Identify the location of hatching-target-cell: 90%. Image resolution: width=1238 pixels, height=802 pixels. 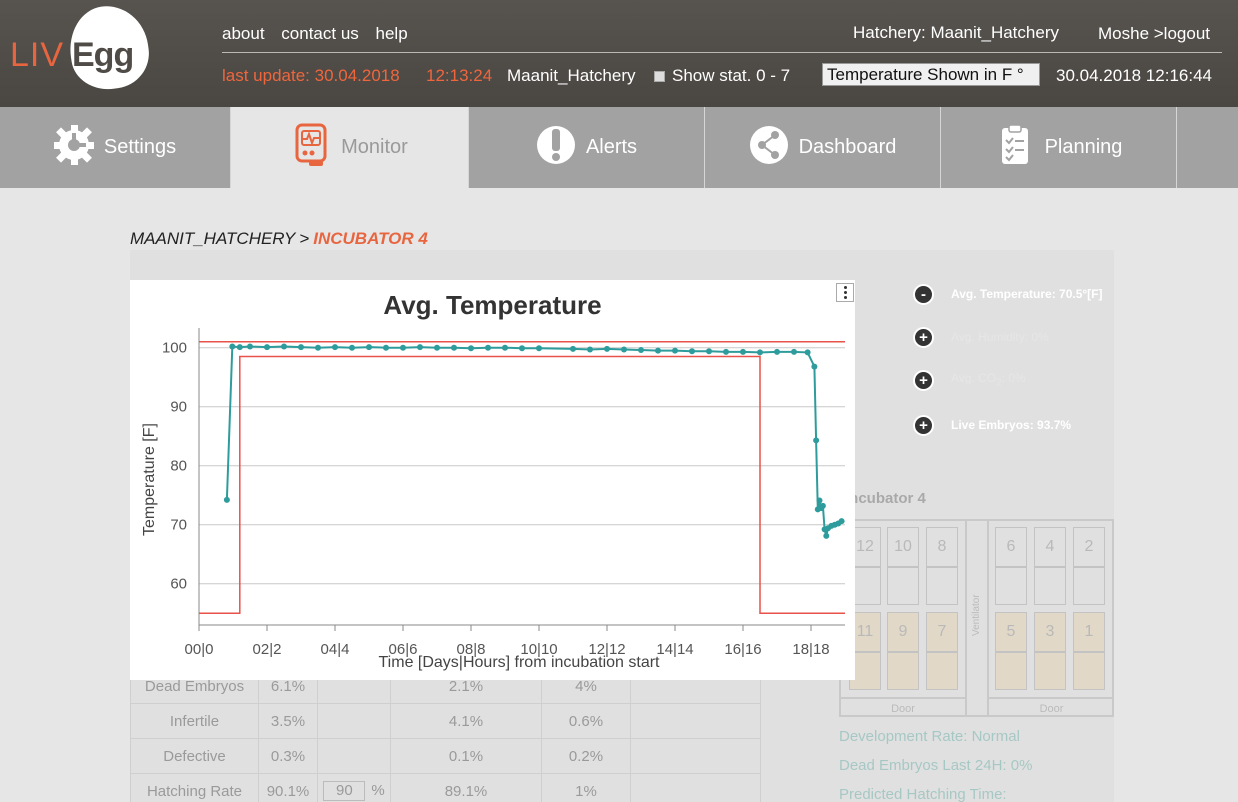
(354, 787).